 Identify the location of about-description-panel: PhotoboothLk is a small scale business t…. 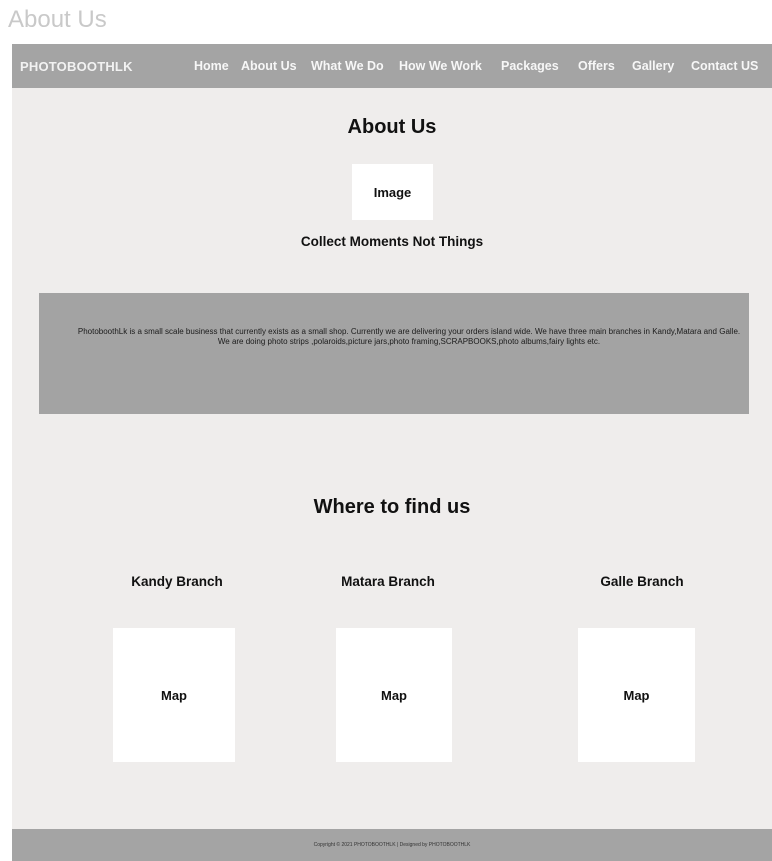
(394, 353).